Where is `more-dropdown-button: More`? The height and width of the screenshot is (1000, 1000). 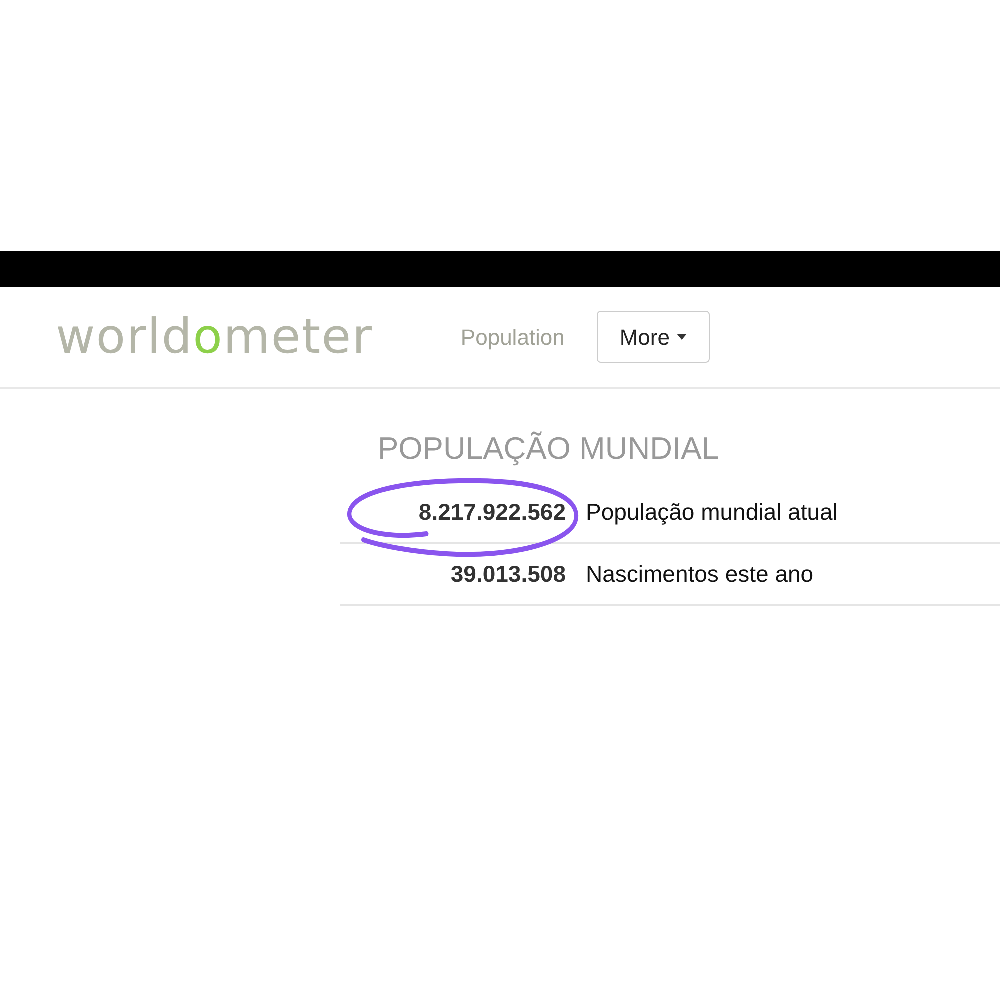 more-dropdown-button: More is located at coordinates (653, 337).